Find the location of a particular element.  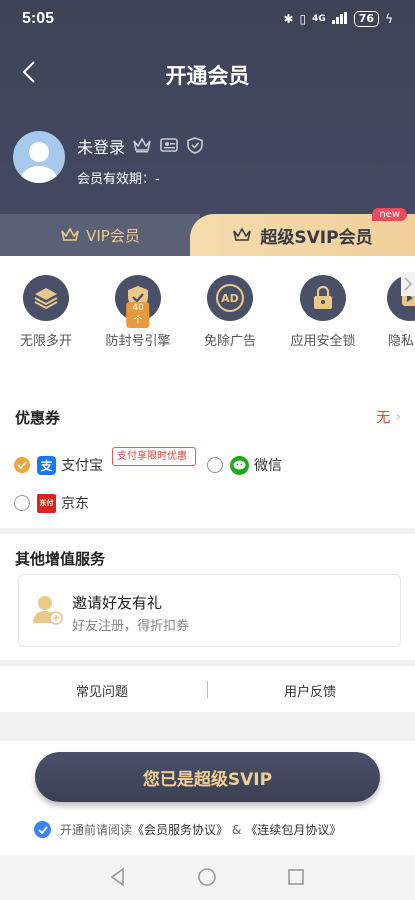

pay-option-jd: 东付 京东 is located at coordinates (51, 503).